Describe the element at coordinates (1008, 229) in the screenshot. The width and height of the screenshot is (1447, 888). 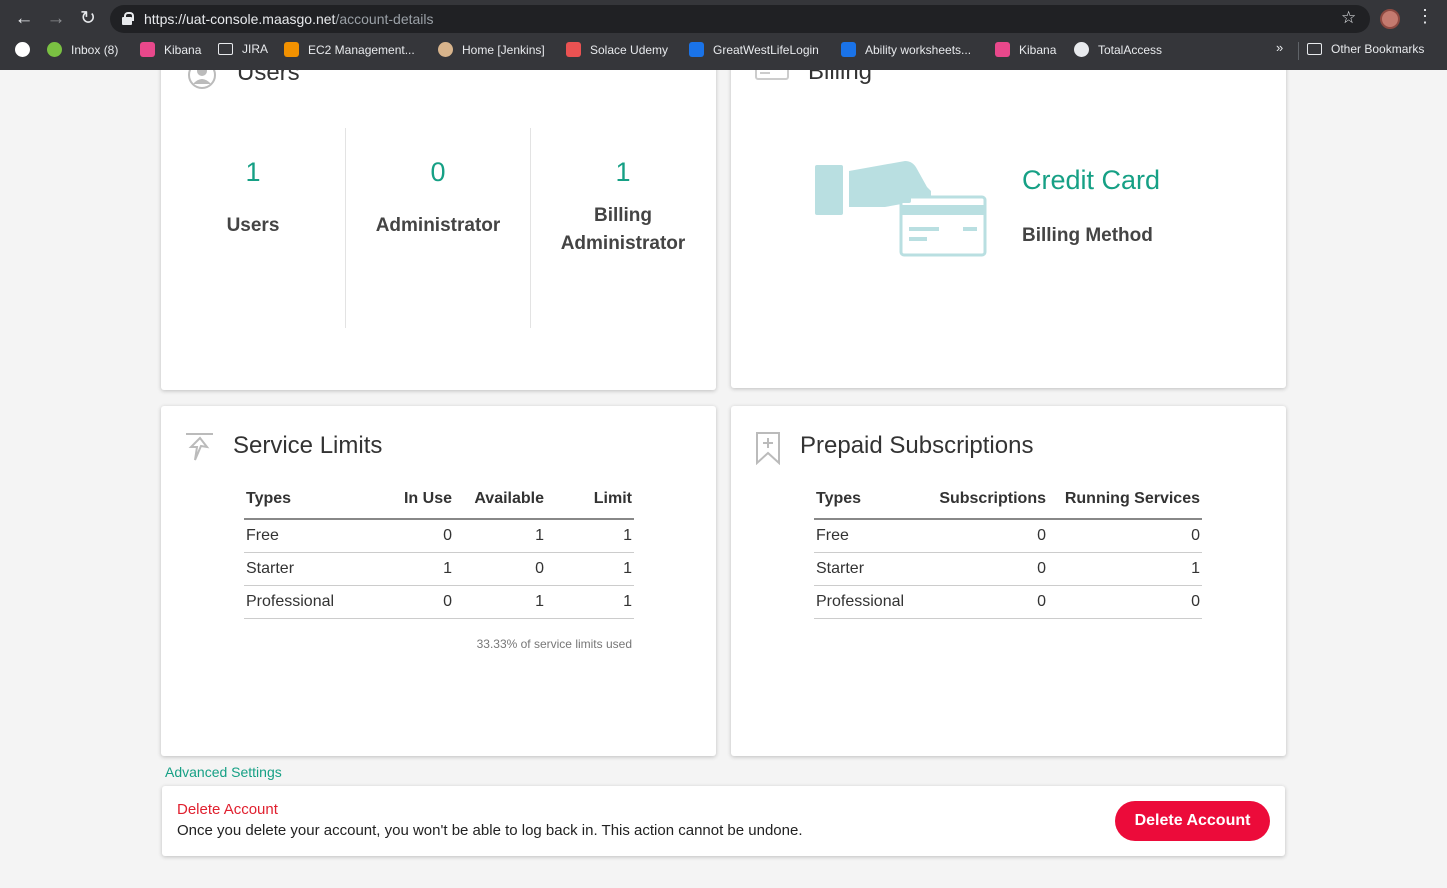
I see `billing-card: Billing Credit Card Billing Method` at that location.